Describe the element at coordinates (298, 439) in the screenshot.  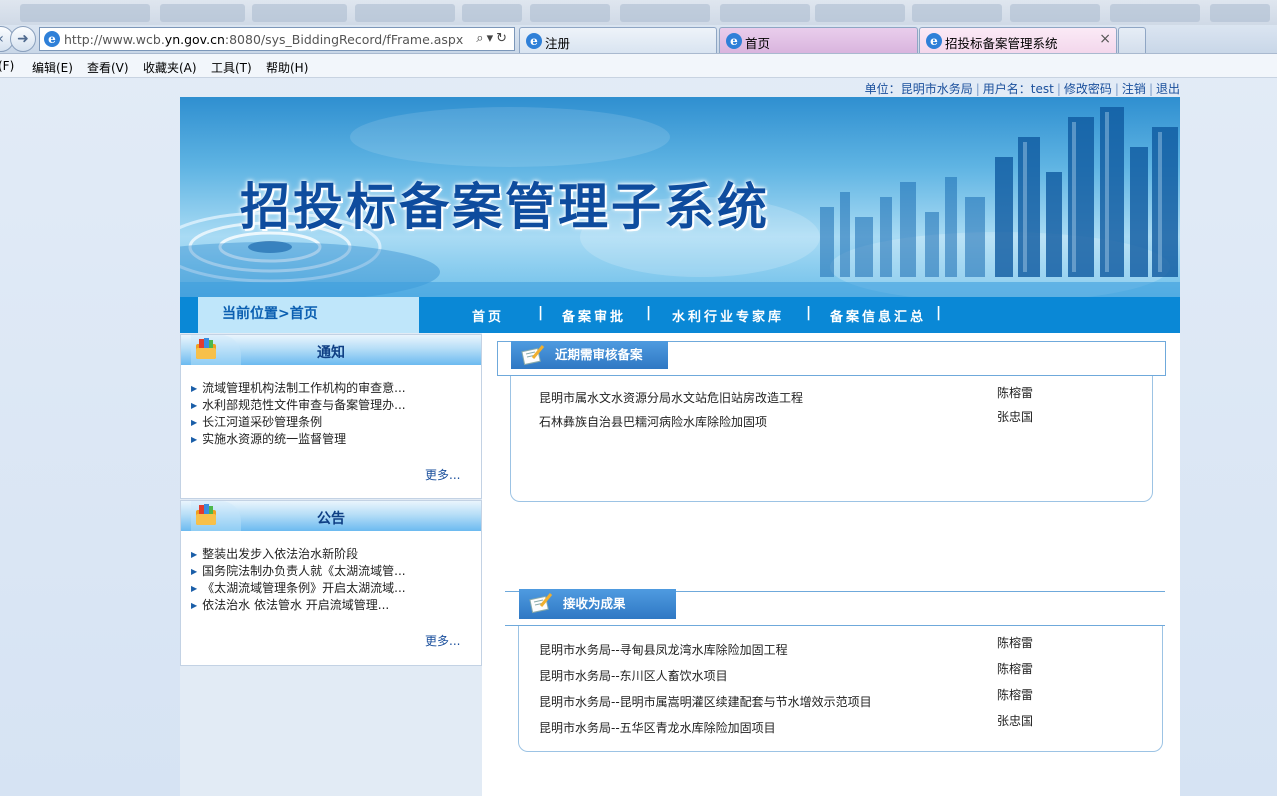
I see `list-item: ▶ 实施水资源的统一监督管理` at that location.